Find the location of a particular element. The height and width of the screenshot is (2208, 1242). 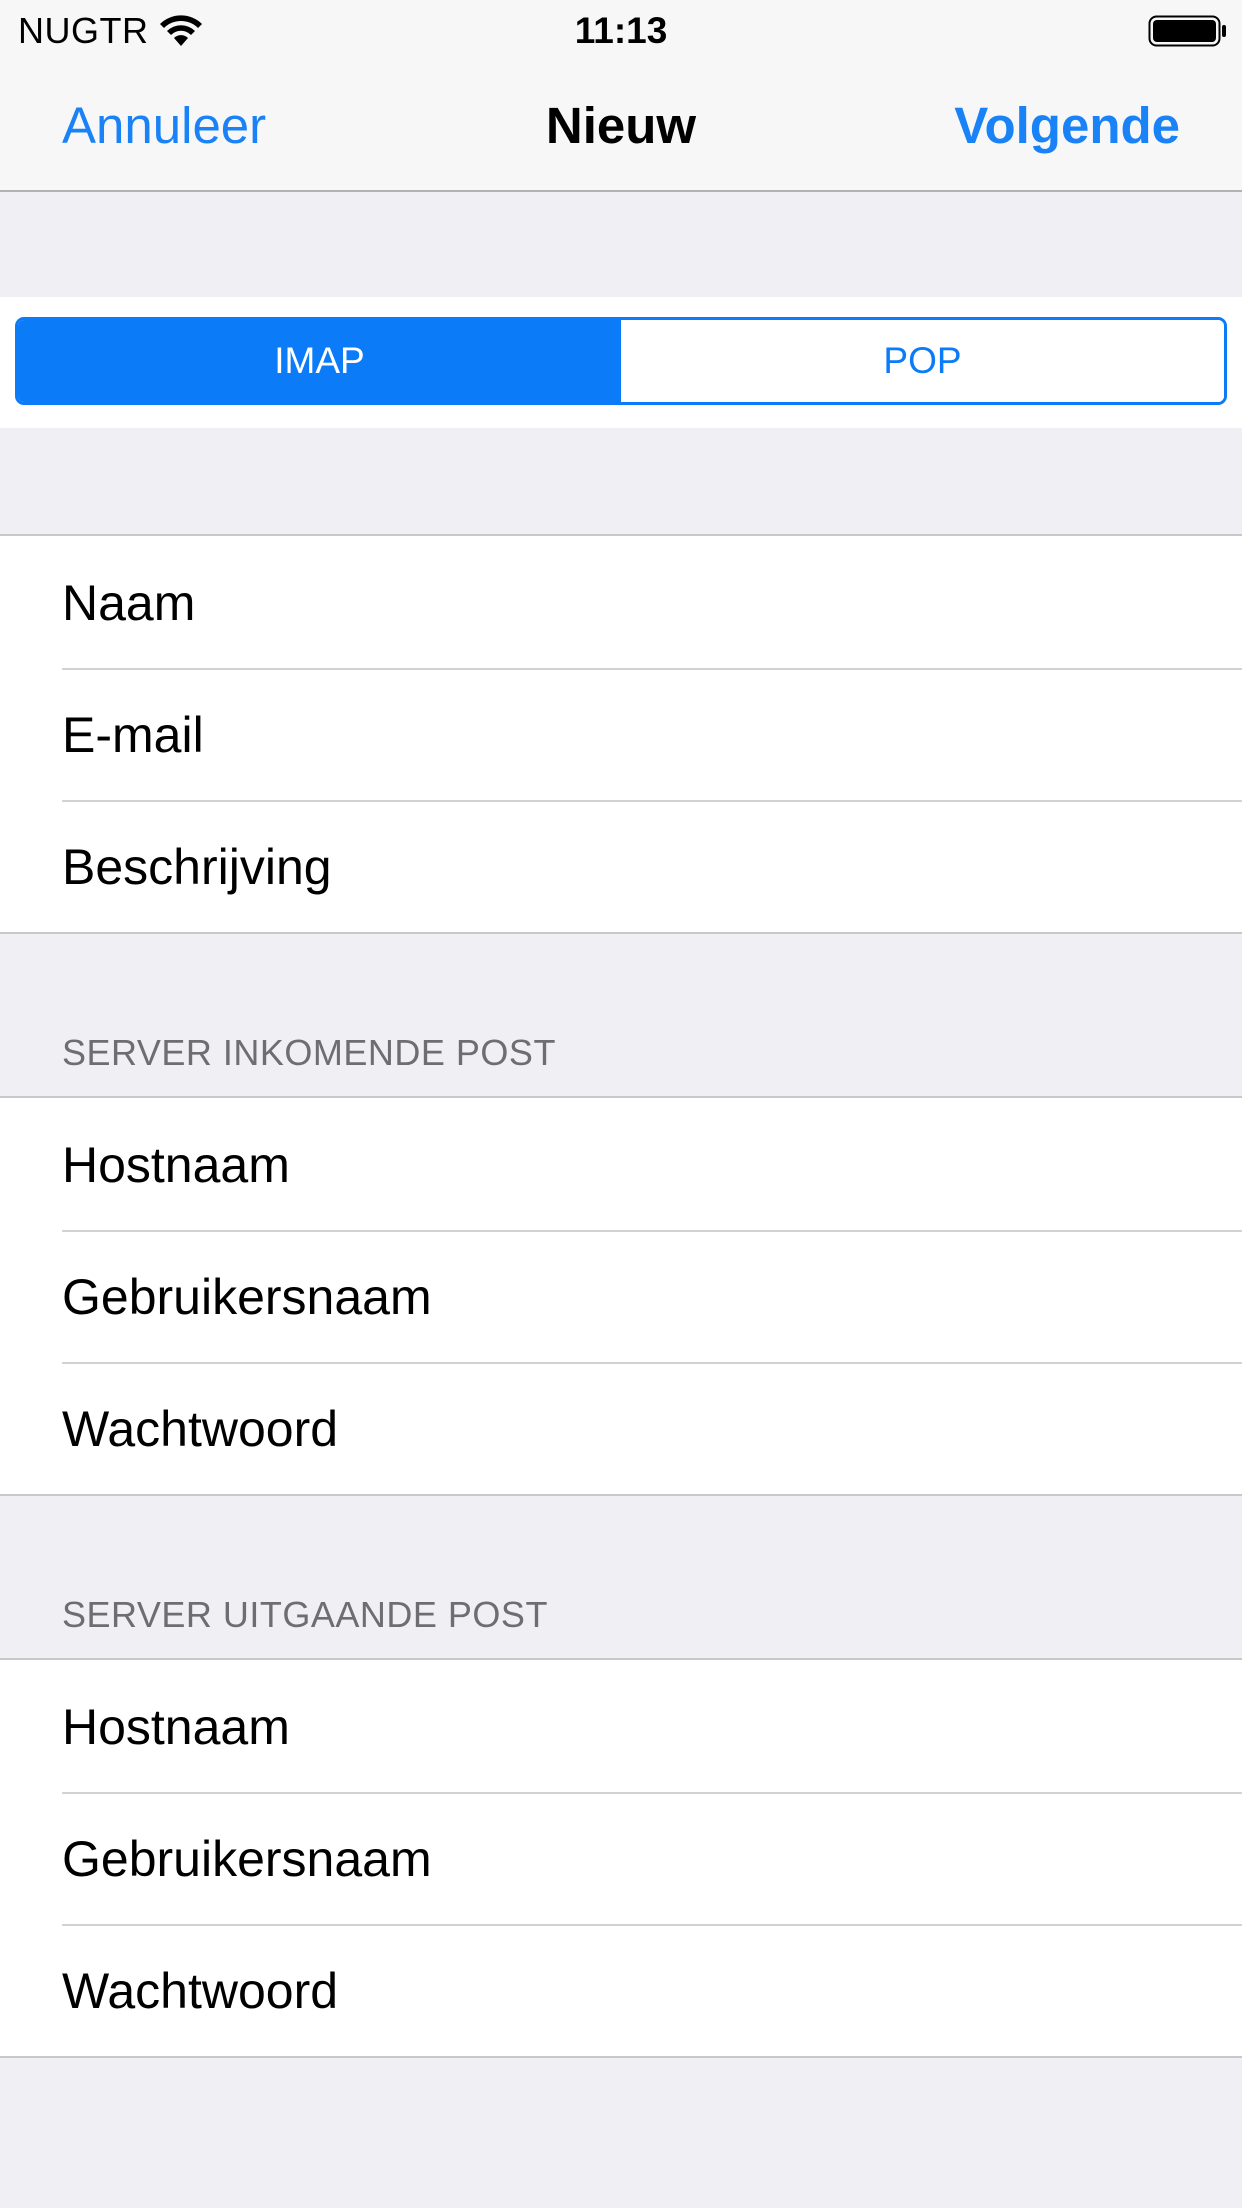

outgoing-hostname-field: Hostnaam is located at coordinates (621, 1726).